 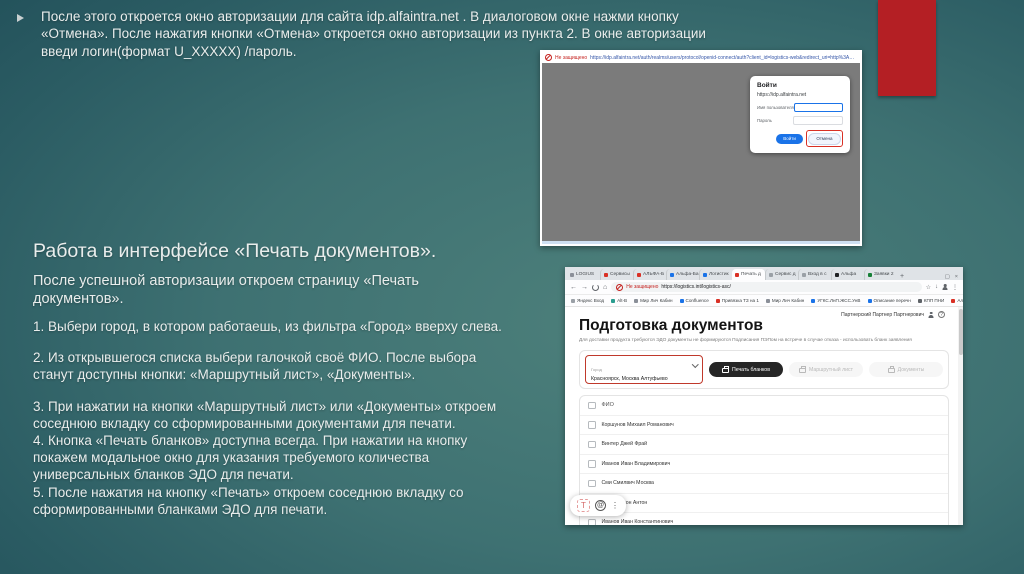 What do you see at coordinates (701, 242) in the screenshot?
I see `auth-window-bottom-edge` at bounding box center [701, 242].